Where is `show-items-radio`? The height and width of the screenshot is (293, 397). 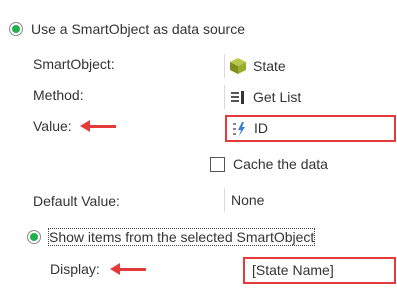
show-items-radio is located at coordinates (34, 237).